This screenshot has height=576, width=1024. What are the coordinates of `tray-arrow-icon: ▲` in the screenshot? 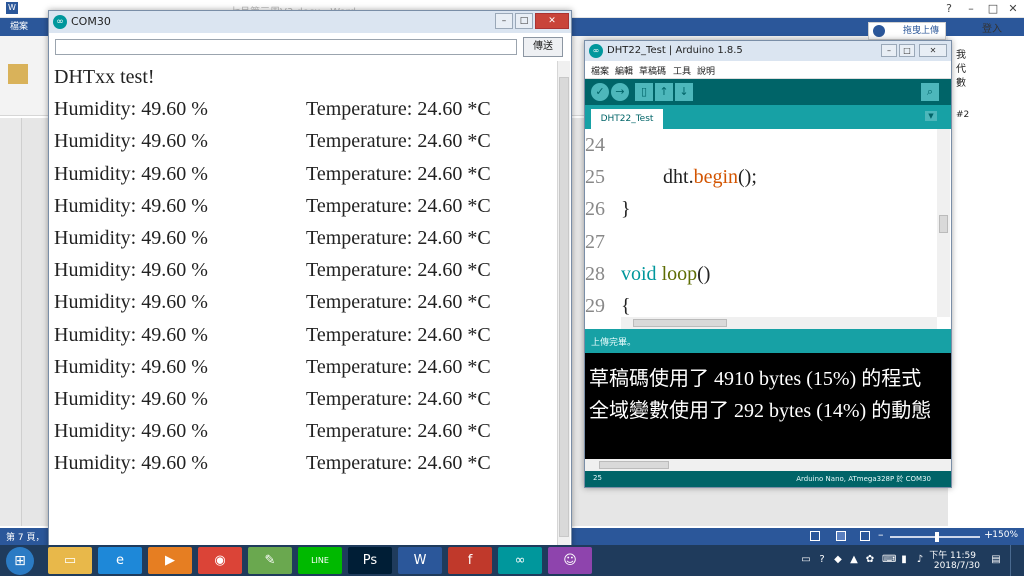 It's located at (854, 560).